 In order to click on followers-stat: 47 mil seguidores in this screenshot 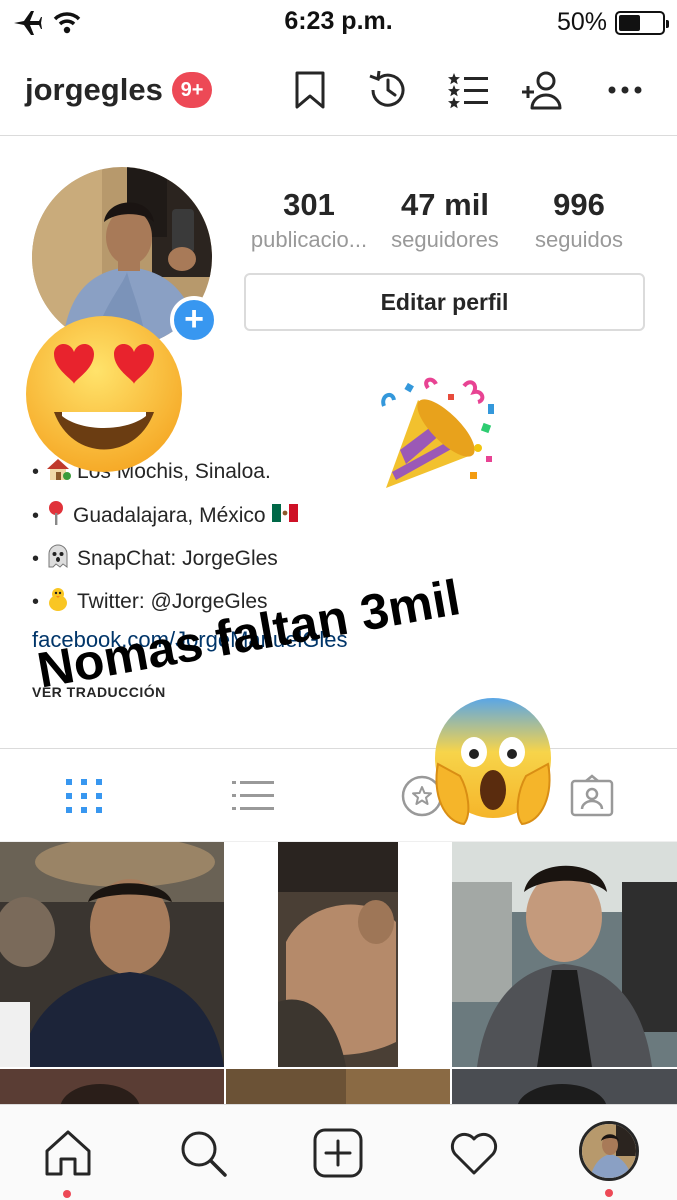, I will do `click(445, 220)`.